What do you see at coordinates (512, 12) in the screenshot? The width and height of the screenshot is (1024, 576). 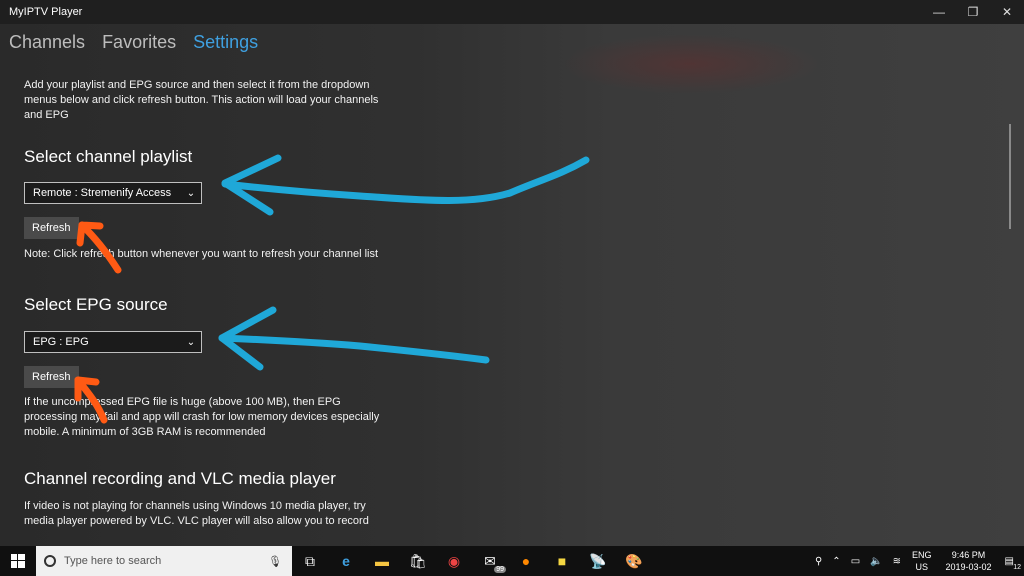 I see `title-bar: MyIPTV Player — ❐ ✕` at bounding box center [512, 12].